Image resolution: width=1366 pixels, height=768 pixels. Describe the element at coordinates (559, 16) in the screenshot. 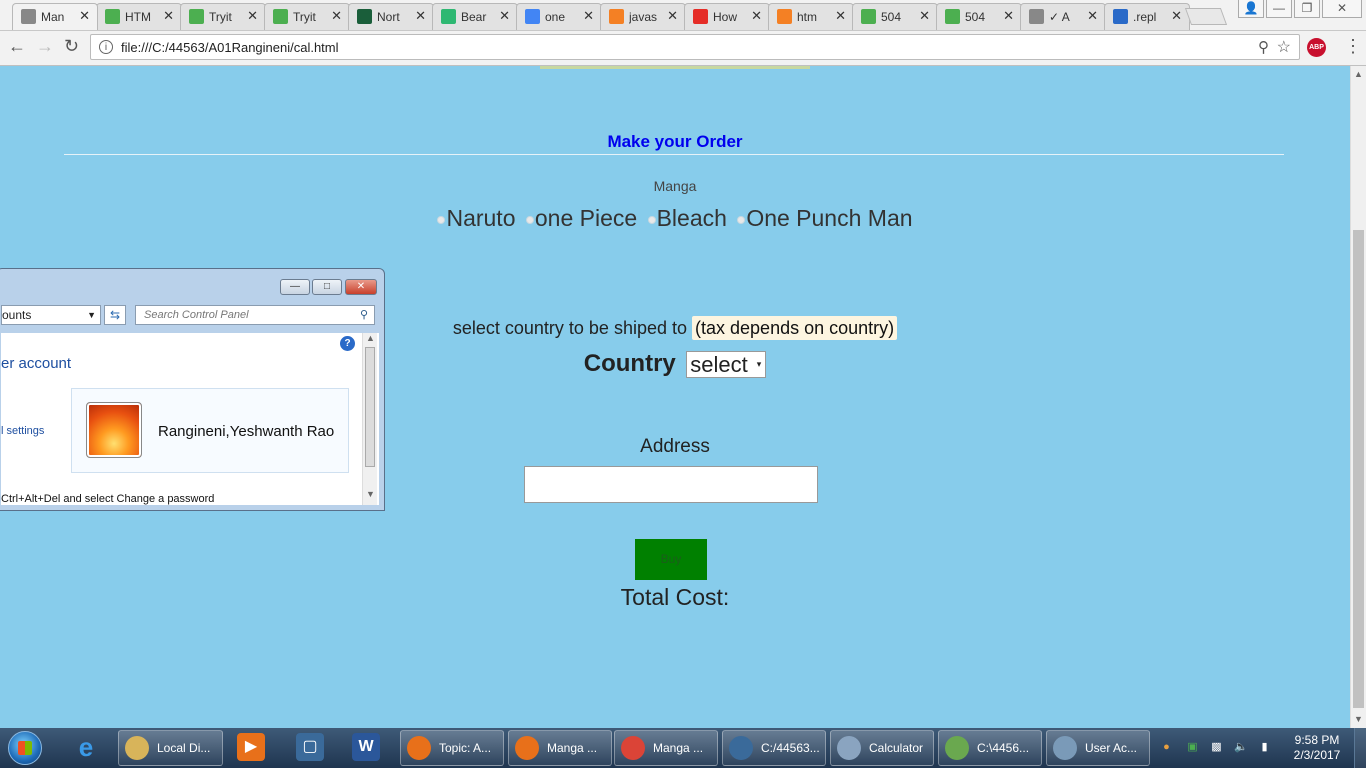

I see `tab: one ✕` at that location.